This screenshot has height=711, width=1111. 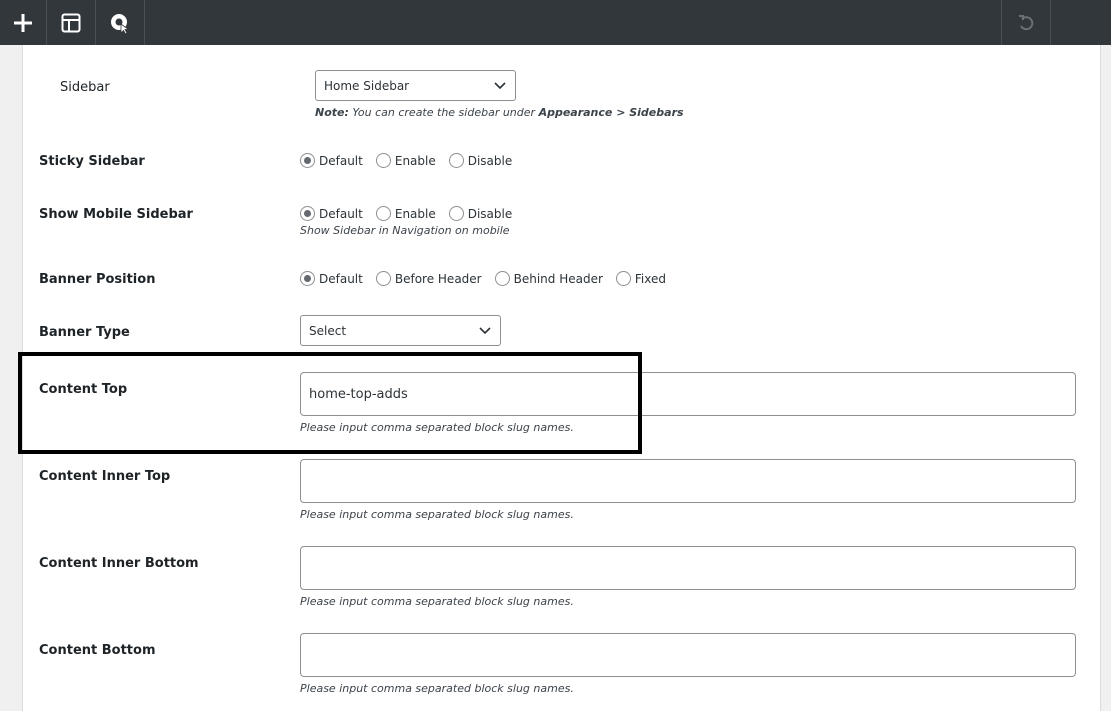 I want to click on mobile-sidebar-disable-radio: Disable, so click(x=480, y=213).